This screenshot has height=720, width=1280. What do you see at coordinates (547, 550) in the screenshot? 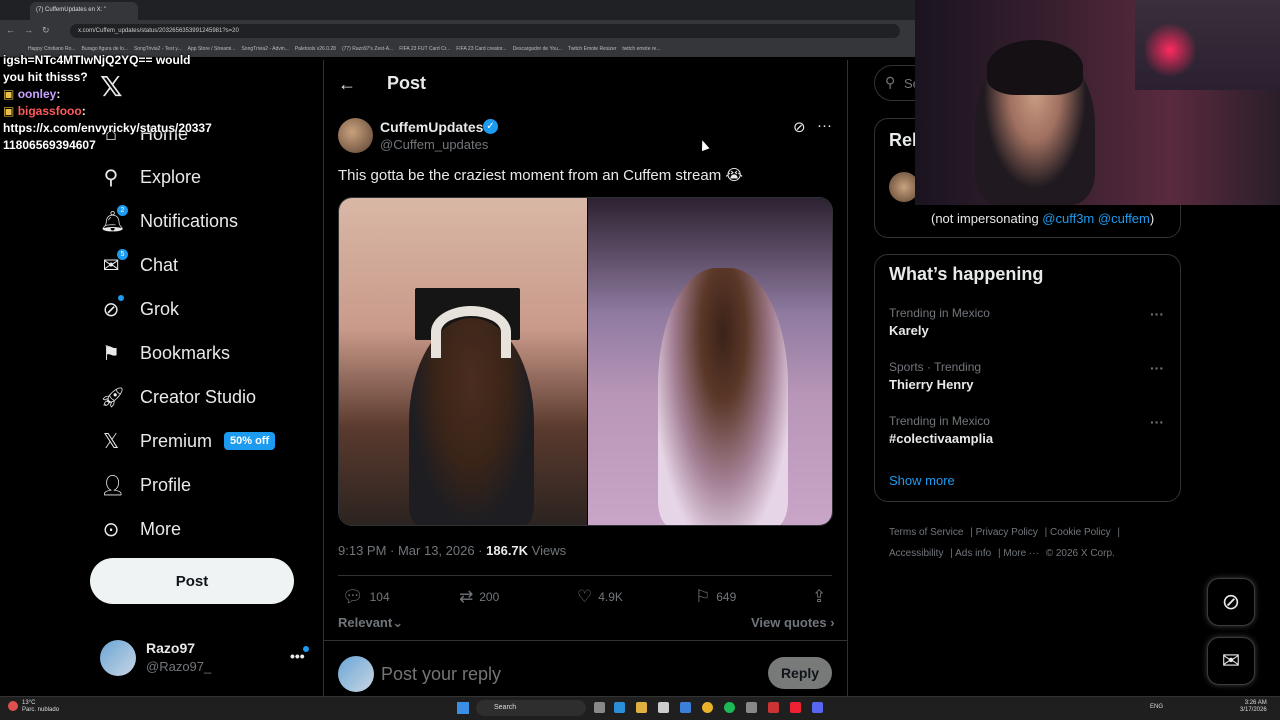
I see `views-label: Views` at bounding box center [547, 550].